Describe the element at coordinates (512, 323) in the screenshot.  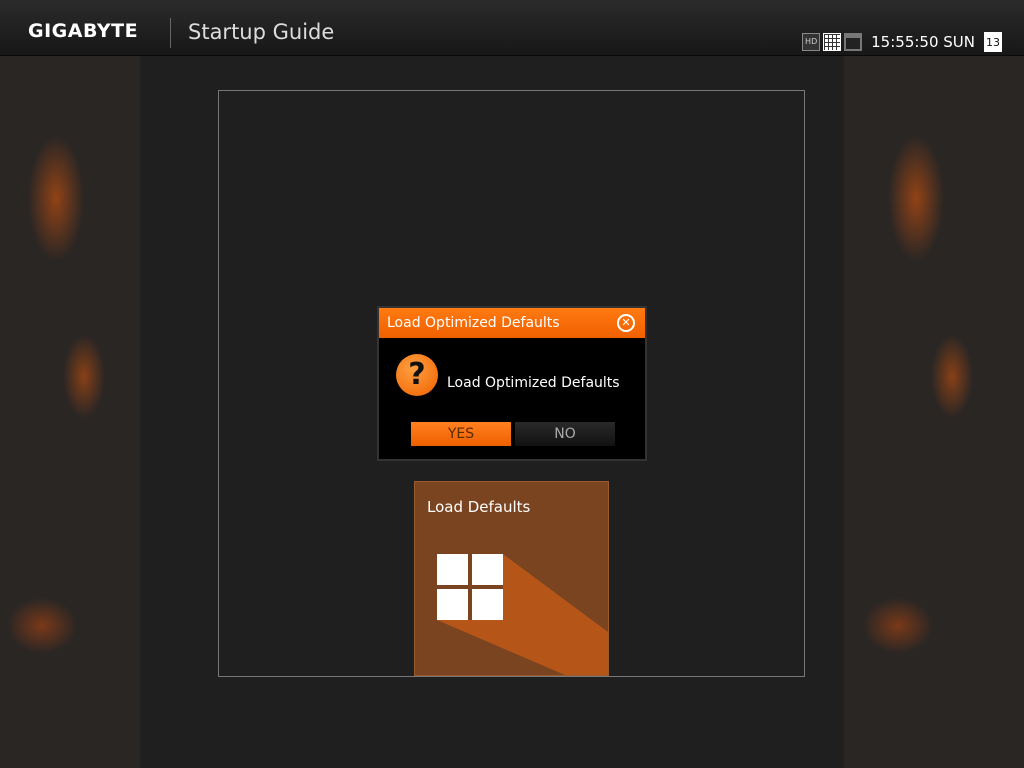
I see `dialog-title: Load Optimized Defaults` at that location.